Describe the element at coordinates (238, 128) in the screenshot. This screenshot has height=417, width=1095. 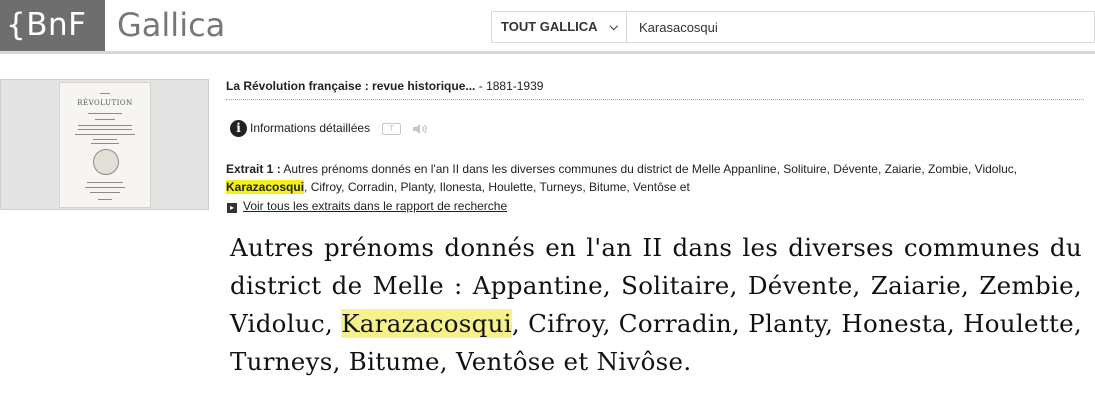
I see `info-icon: i` at that location.